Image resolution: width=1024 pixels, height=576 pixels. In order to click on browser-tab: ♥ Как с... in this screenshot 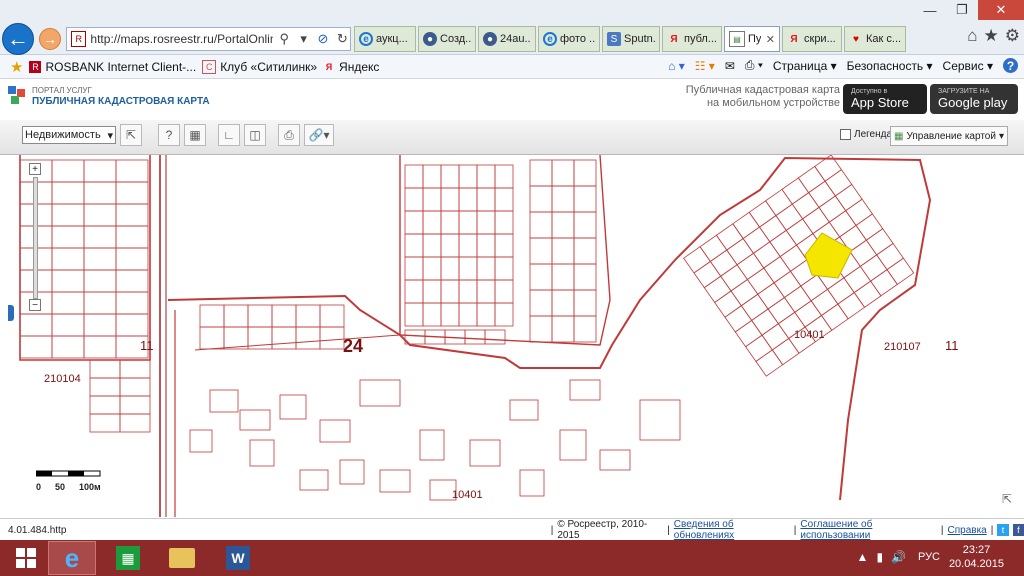, I will do `click(875, 39)`.